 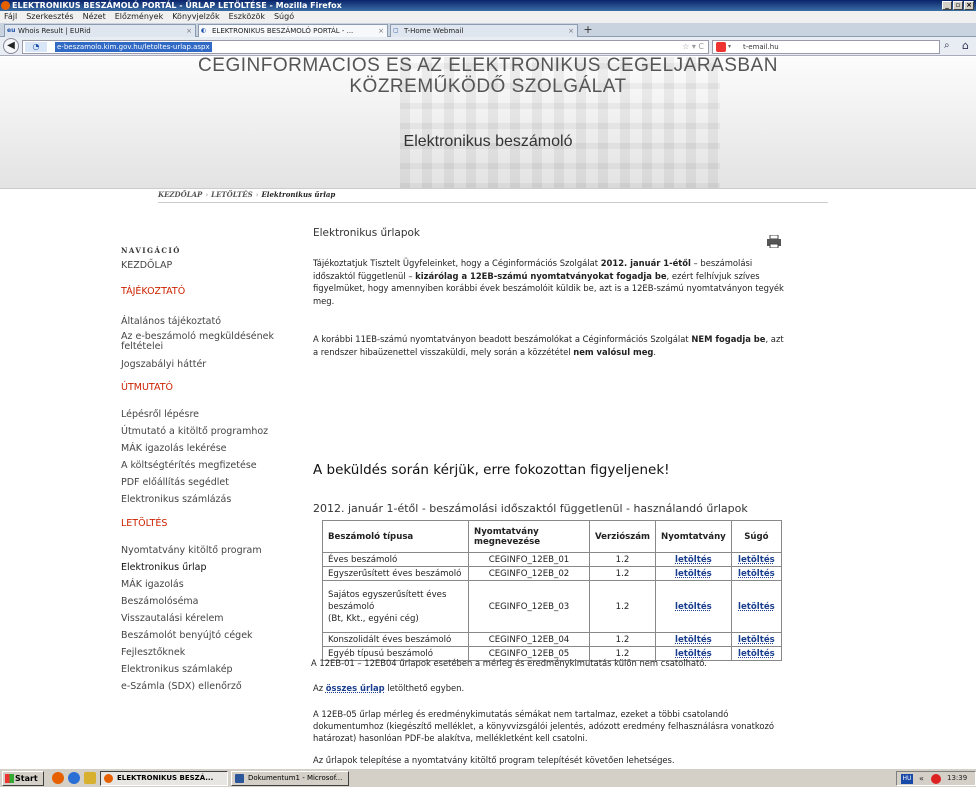 I want to click on tab-webmail: ▢ T-Home Webmail ×, so click(x=484, y=30).